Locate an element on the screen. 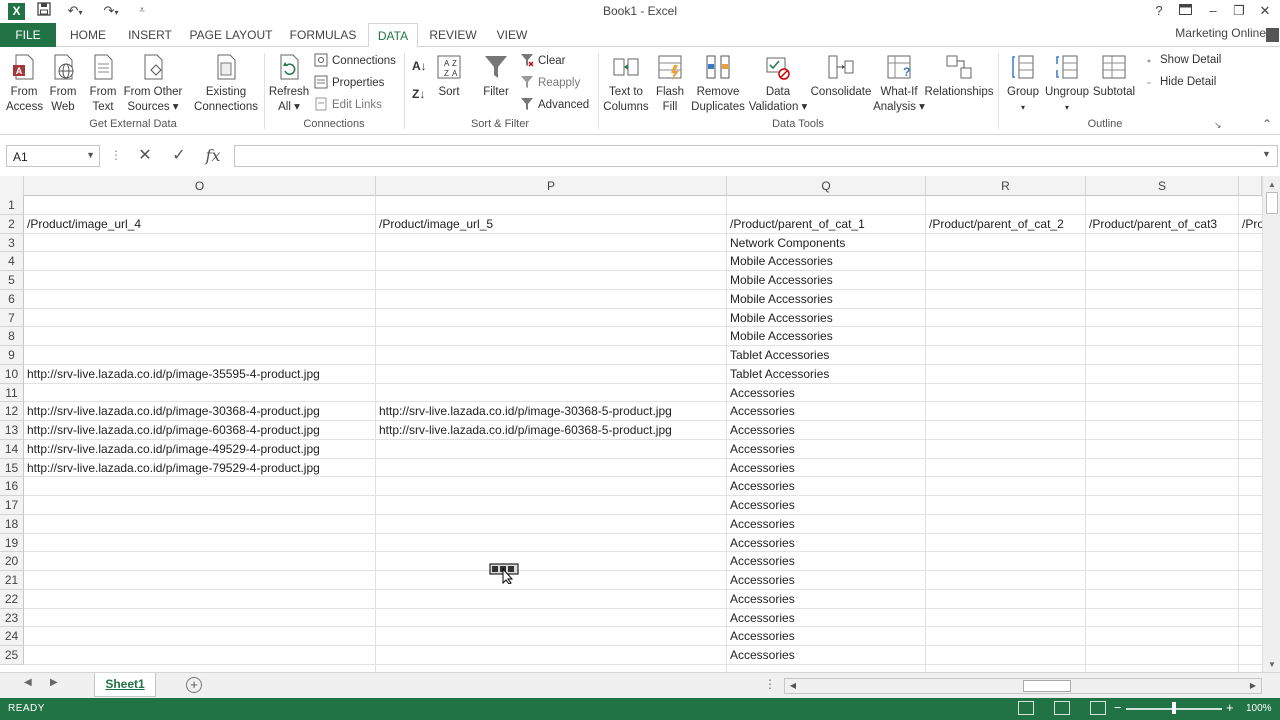 This screenshot has height=720, width=1280. cancel-icon: ✕ is located at coordinates (145, 156).